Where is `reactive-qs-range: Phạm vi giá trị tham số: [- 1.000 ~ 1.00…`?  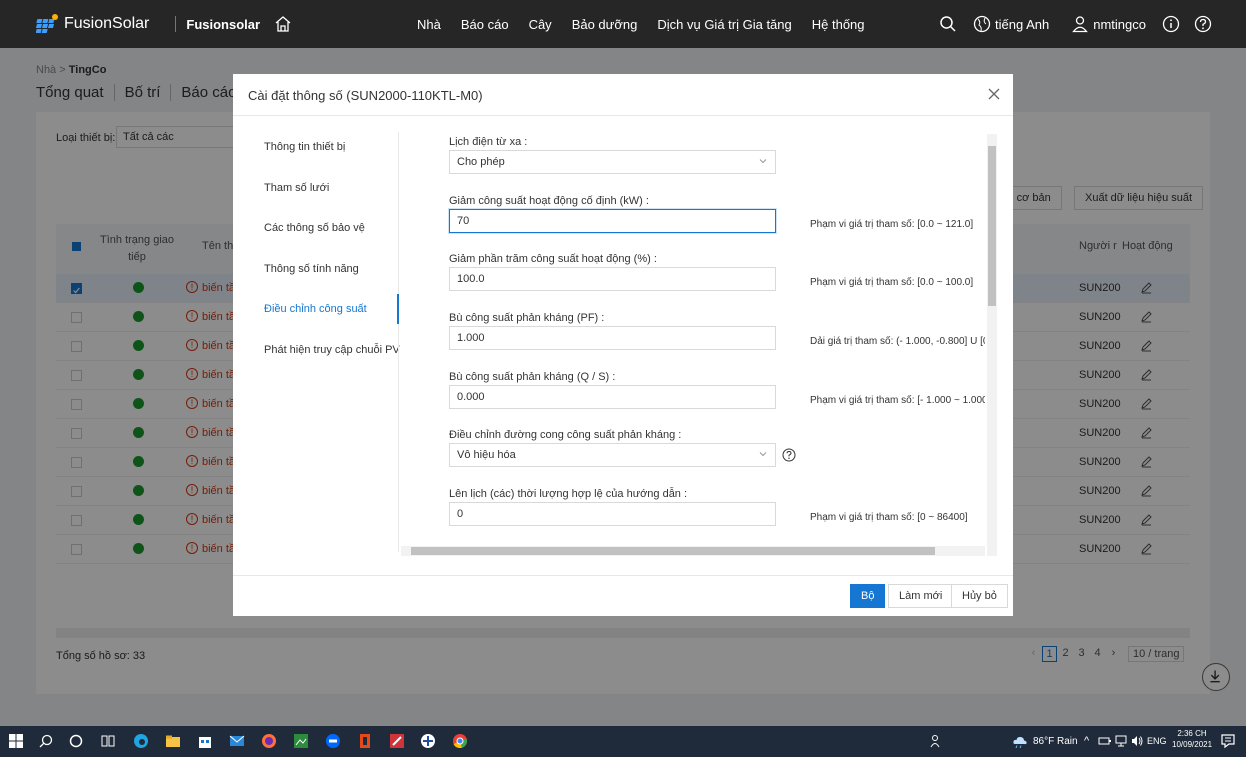
reactive-qs-range: Phạm vi giá trị tham số: [- 1.000 ~ 1.00… is located at coordinates (897, 400).